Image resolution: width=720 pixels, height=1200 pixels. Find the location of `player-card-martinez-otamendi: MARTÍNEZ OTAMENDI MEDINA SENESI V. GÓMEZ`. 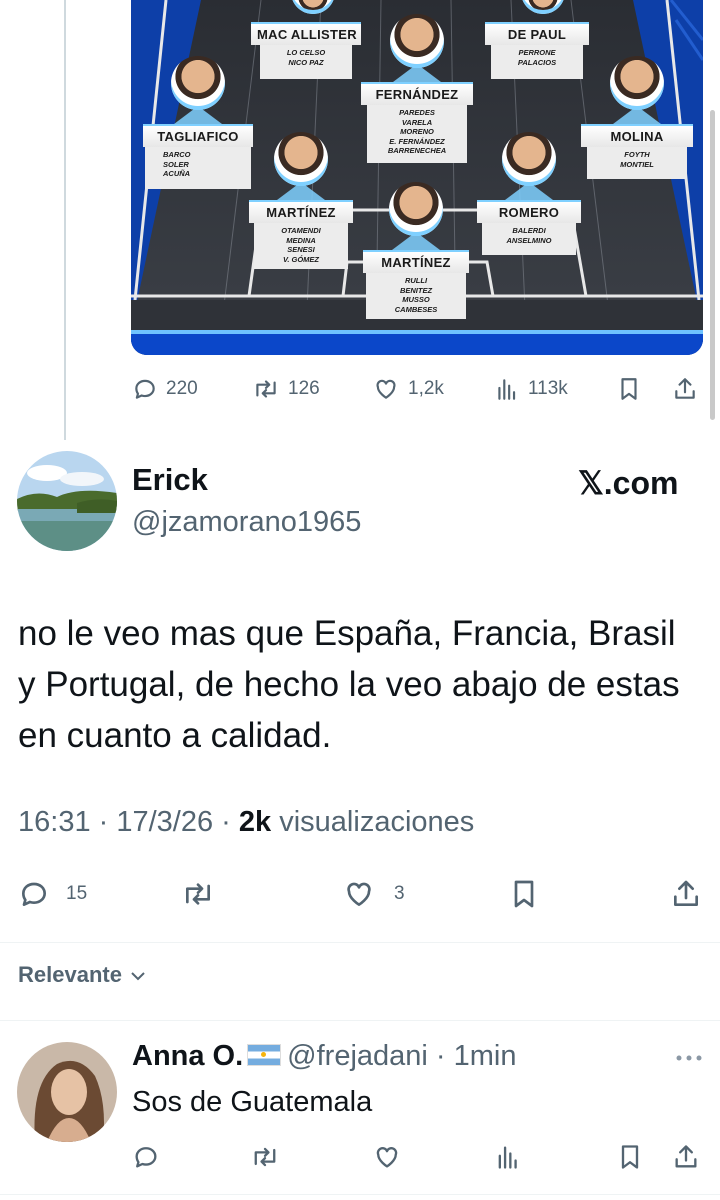

player-card-martinez-otamendi: MARTÍNEZ OTAMENDI MEDINA SENESI V. GÓMEZ is located at coordinates (301, 200).